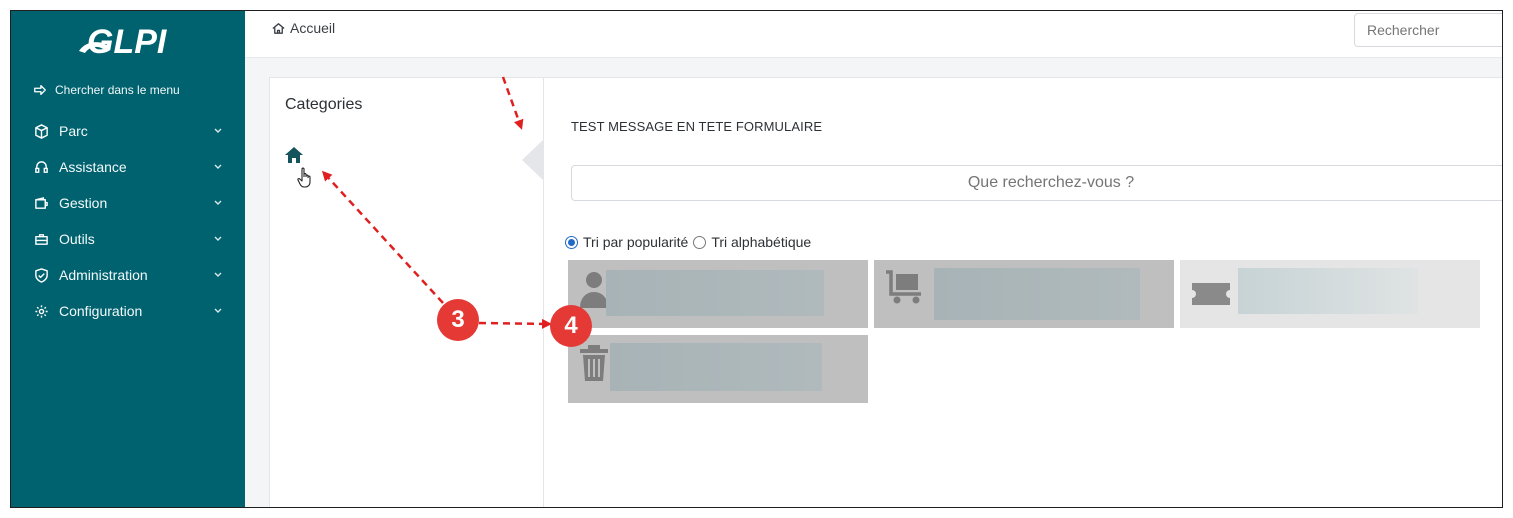 The width and height of the screenshot is (1513, 518). I want to click on sort-popularity-label: Tri par popularité, so click(635, 242).